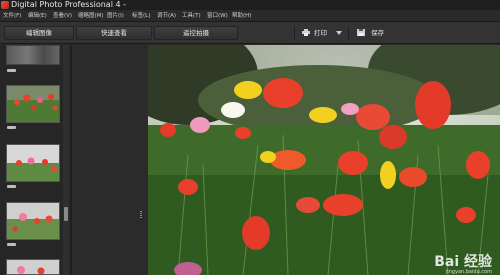 This screenshot has width=500, height=275. What do you see at coordinates (241, 16) in the screenshot?
I see `menu-help: 帮助(H)` at bounding box center [241, 16].